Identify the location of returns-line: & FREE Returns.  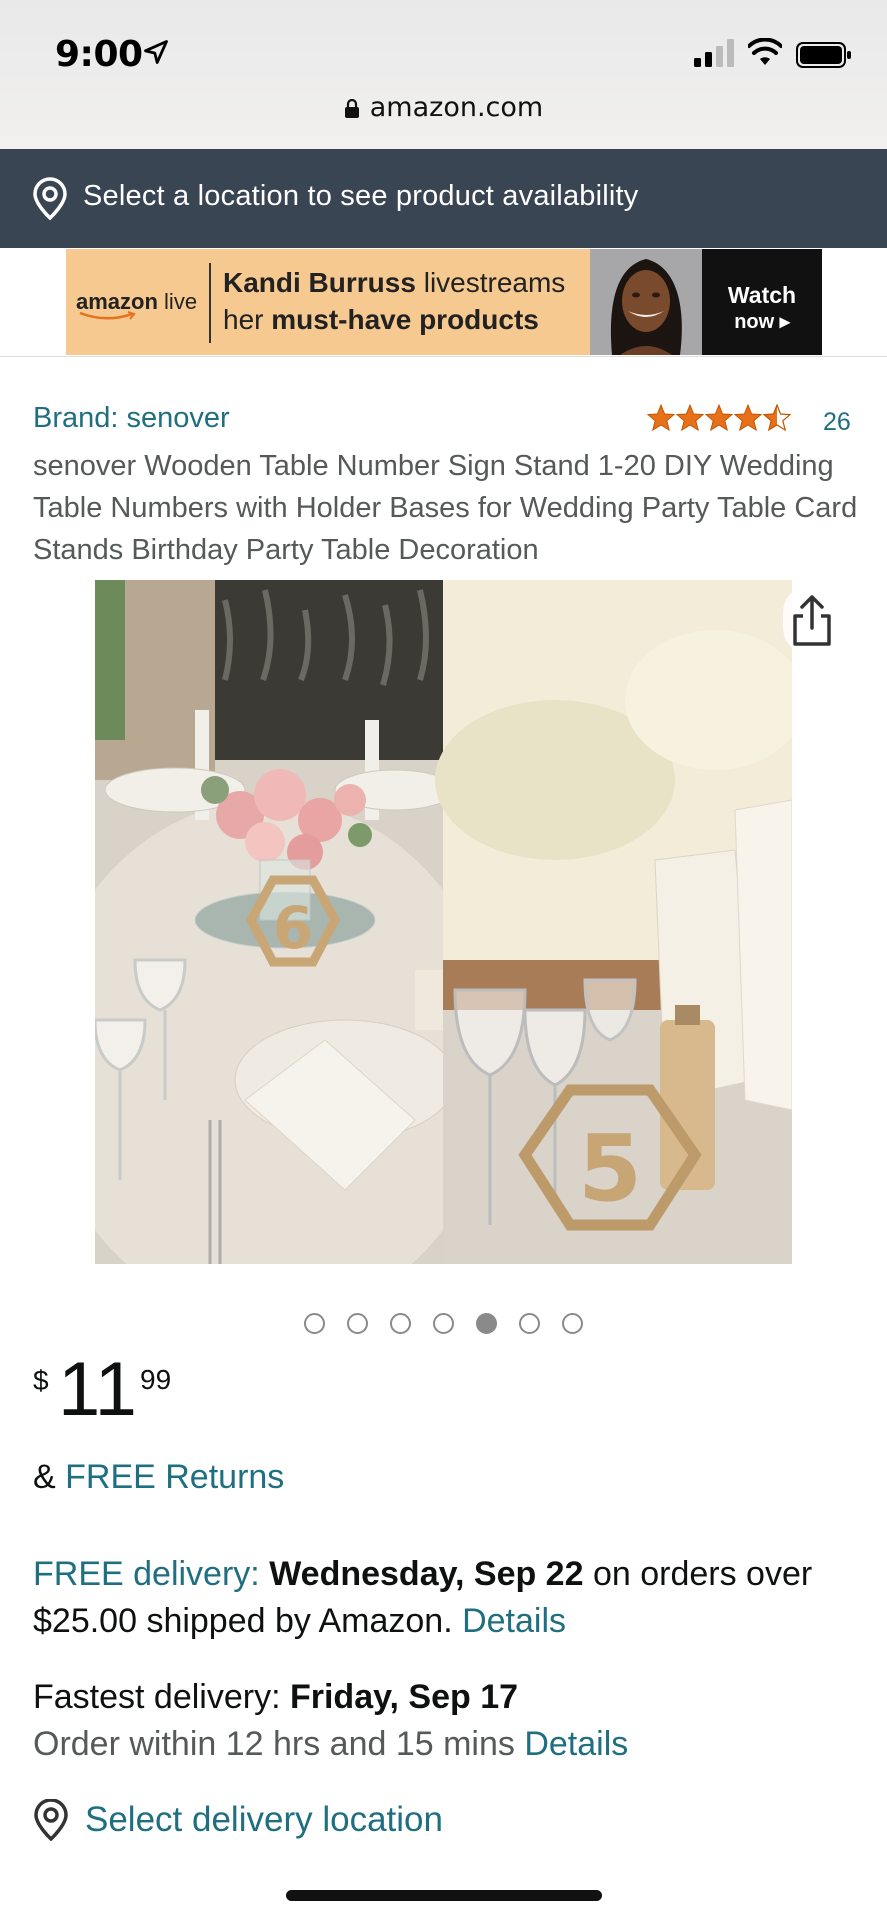
(158, 1477).